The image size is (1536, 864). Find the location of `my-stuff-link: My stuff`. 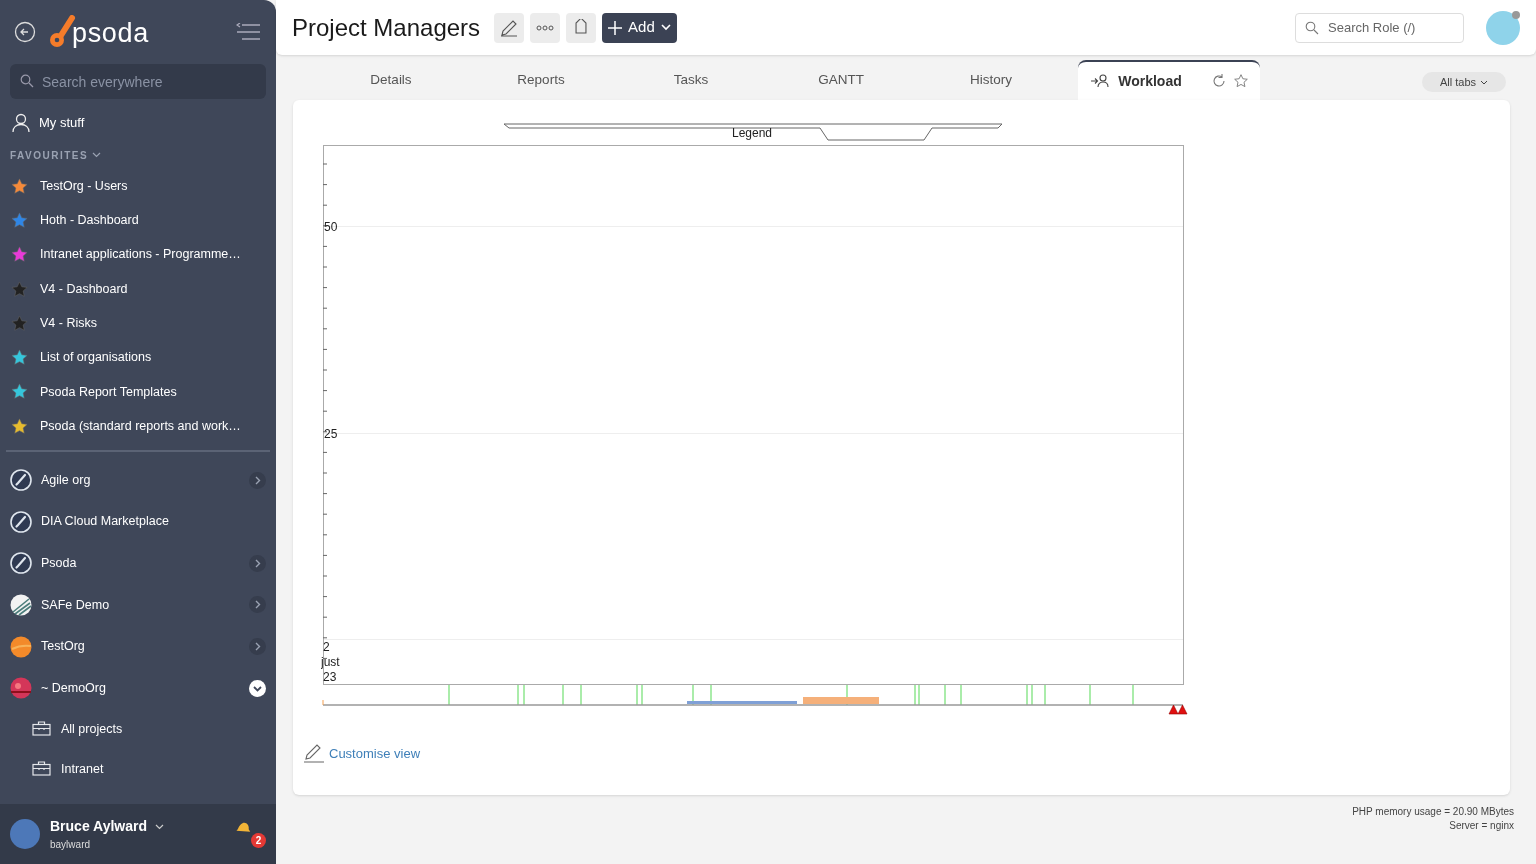

my-stuff-link: My stuff is located at coordinates (48, 123).